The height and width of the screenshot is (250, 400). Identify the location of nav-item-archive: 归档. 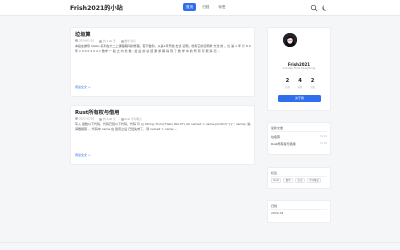
(205, 7).